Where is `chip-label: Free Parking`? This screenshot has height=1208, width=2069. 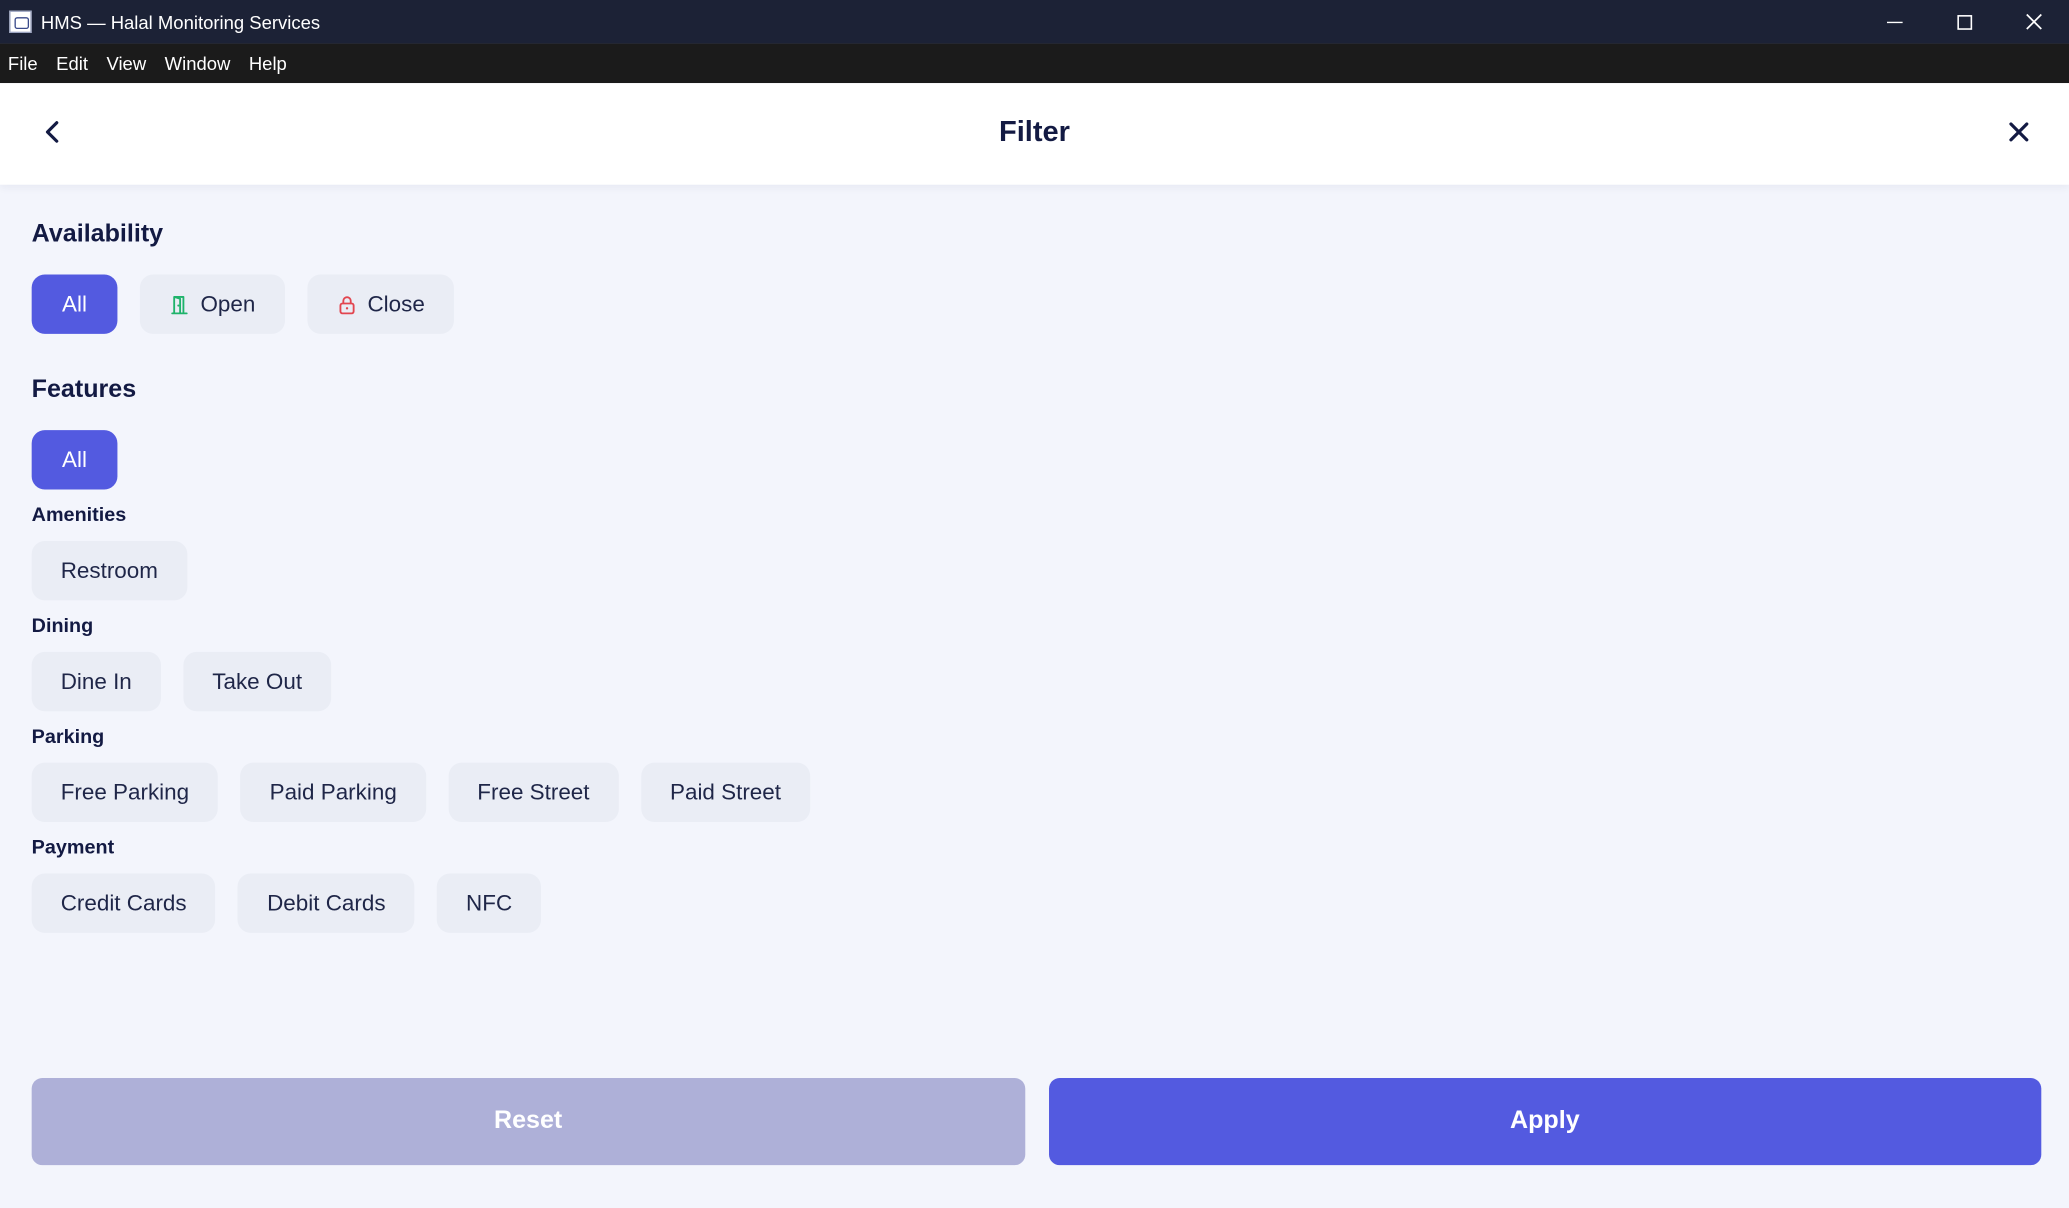
chip-label: Free Parking is located at coordinates (125, 792).